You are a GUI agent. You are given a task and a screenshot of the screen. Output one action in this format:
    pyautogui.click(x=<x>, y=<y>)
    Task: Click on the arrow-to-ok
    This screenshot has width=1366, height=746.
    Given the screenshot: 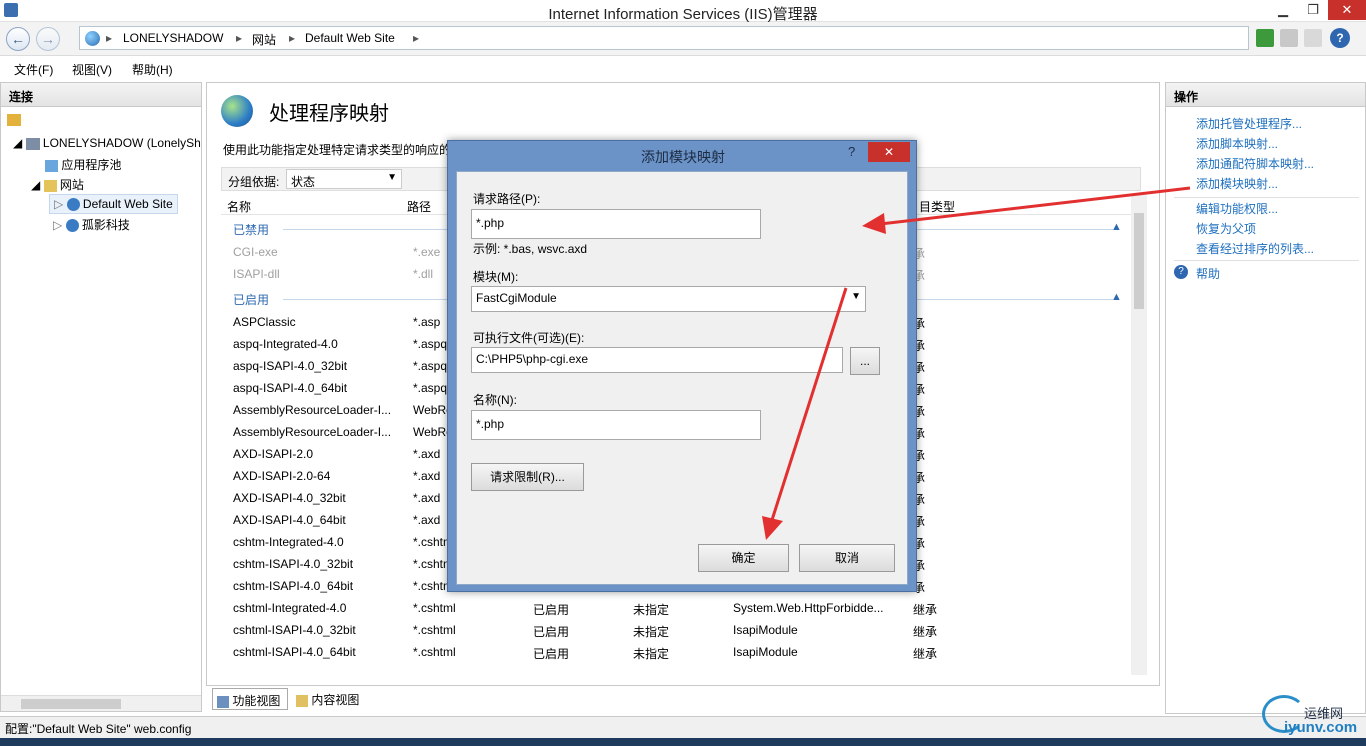 What is the action you would take?
    pyautogui.click(x=809, y=404)
    